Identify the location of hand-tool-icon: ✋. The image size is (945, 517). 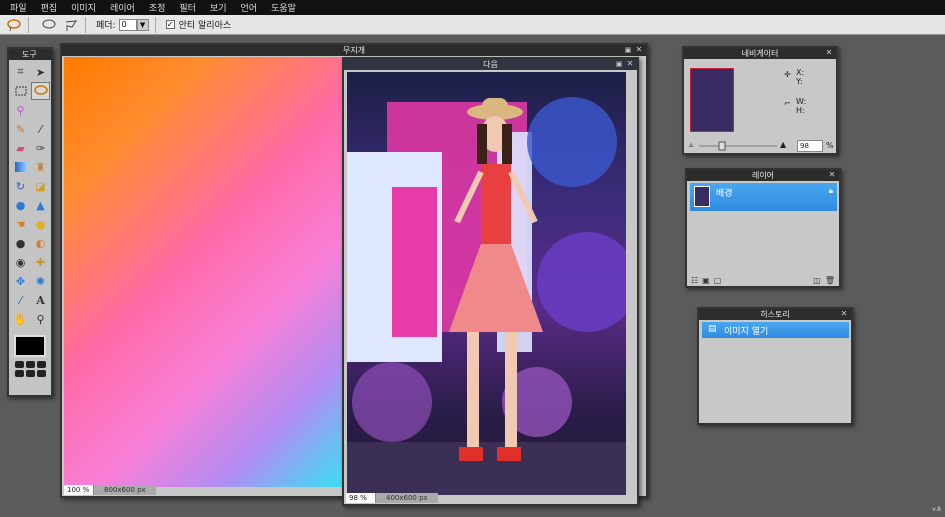
(20, 319).